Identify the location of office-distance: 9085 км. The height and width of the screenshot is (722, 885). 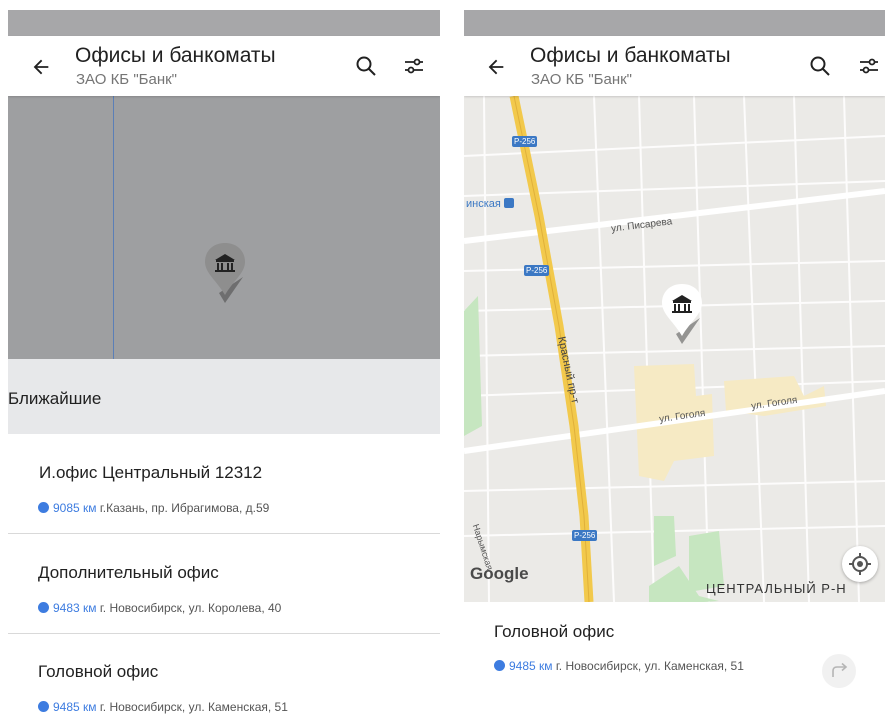
(75, 508).